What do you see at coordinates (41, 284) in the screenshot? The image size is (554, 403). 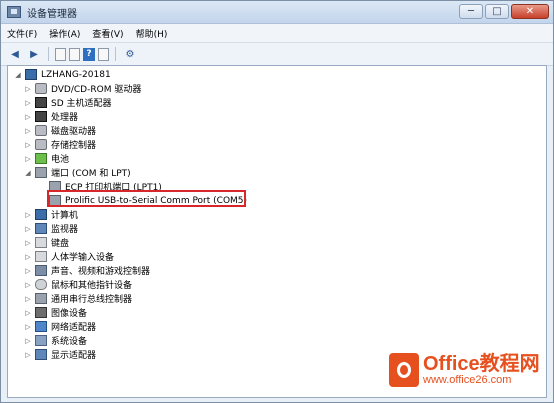 I see `mouse-icon` at bounding box center [41, 284].